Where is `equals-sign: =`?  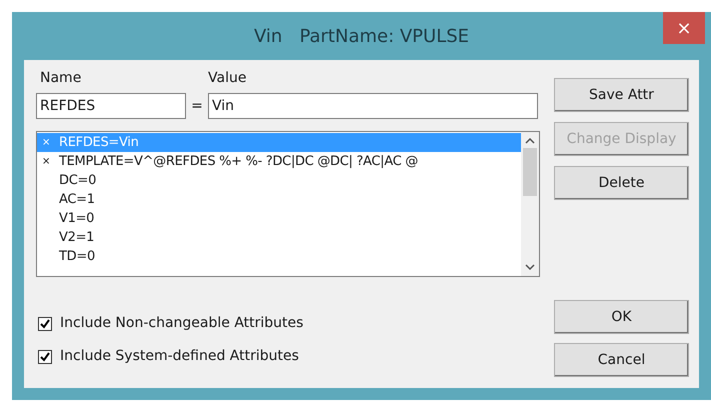
equals-sign: = is located at coordinates (197, 106).